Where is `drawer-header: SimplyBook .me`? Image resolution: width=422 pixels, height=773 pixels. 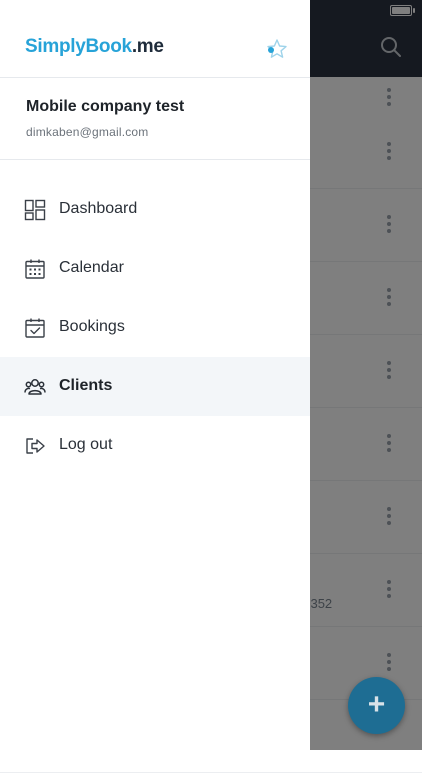 drawer-header: SimplyBook .me is located at coordinates (155, 39).